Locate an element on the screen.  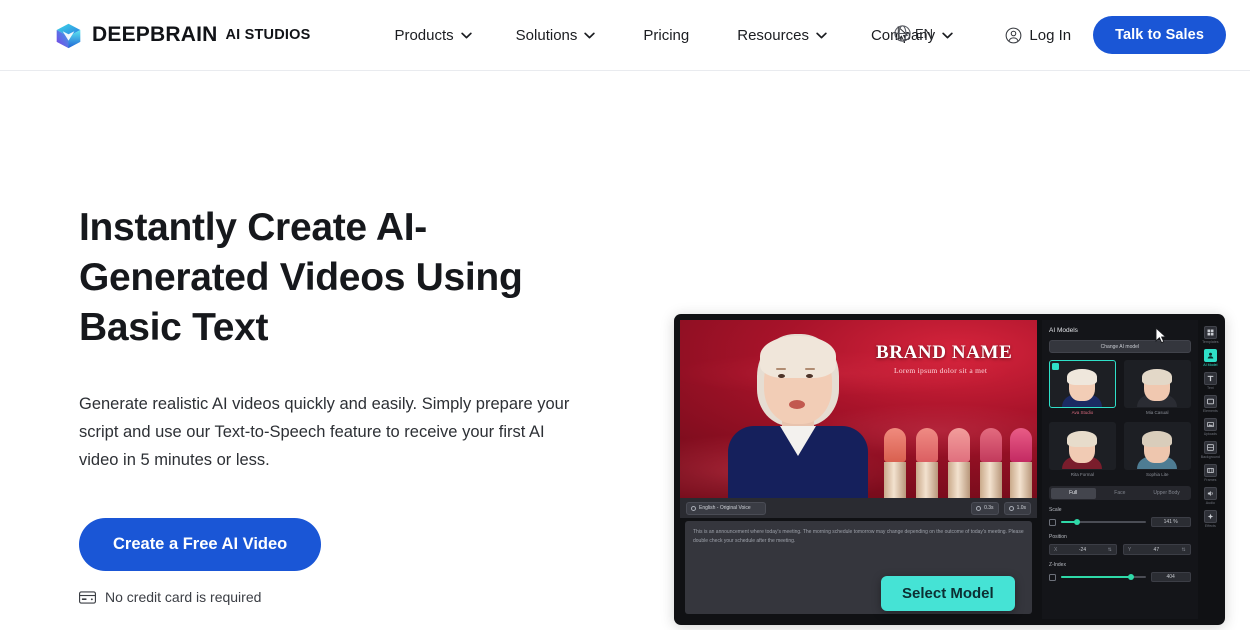
nav-item-pricing: Pricing is located at coordinates (666, 35).